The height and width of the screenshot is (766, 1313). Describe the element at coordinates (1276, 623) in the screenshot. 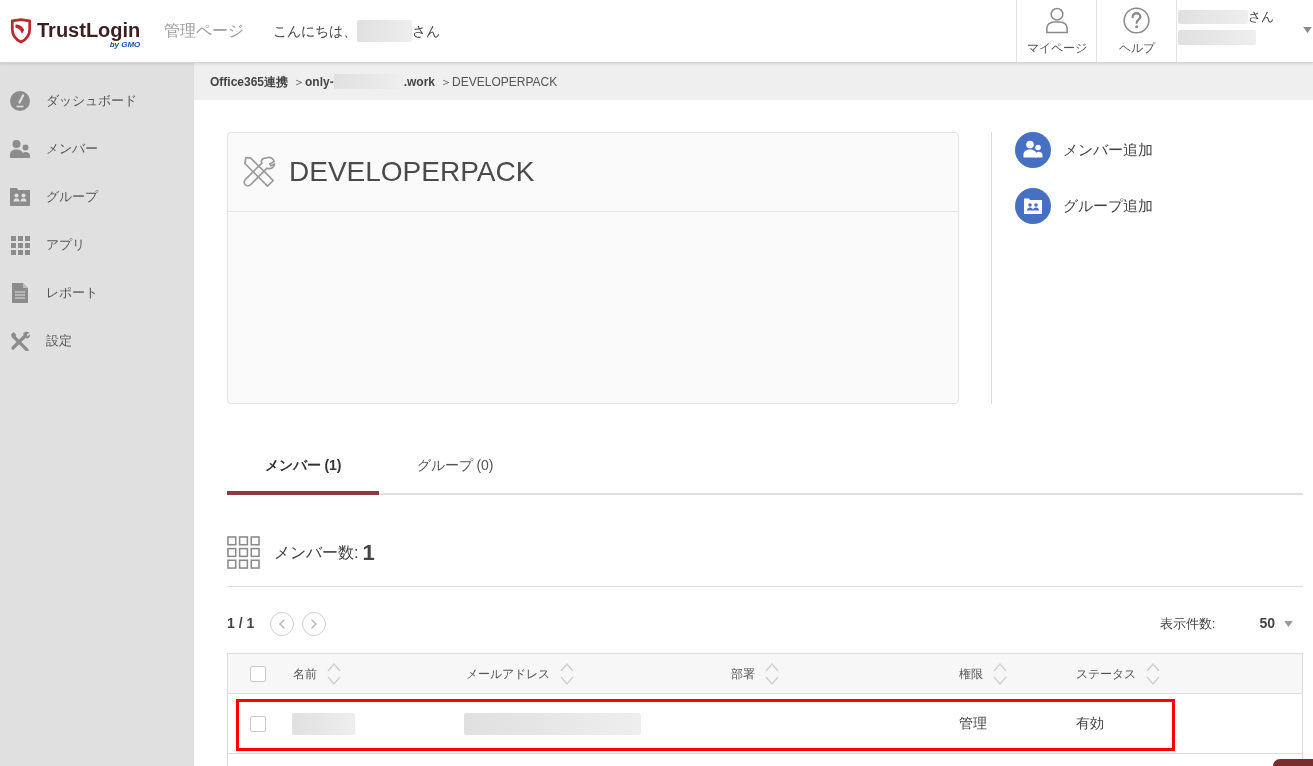

I see `per-page-select: 50` at that location.